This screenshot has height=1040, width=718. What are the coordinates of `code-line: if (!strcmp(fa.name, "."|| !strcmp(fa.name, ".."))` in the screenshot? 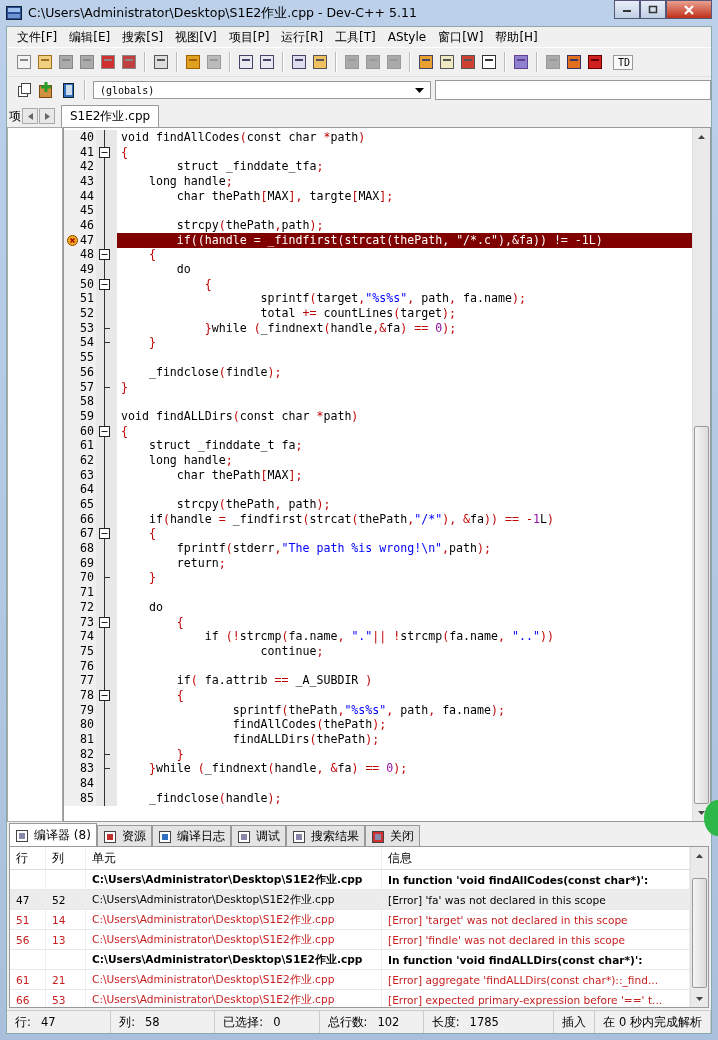 It's located at (378, 636).